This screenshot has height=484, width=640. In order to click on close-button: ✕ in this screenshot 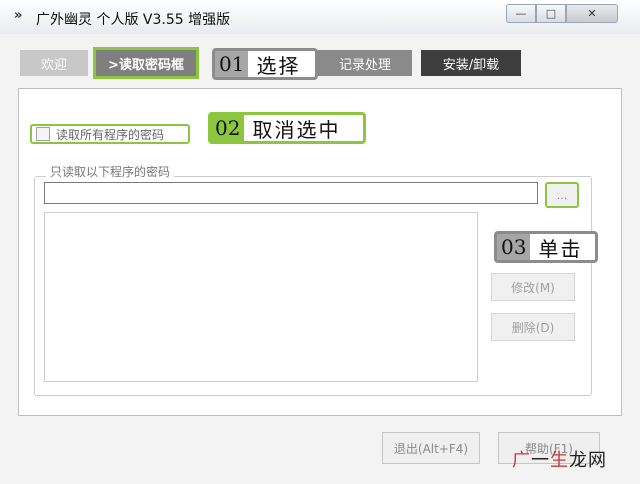, I will do `click(592, 13)`.